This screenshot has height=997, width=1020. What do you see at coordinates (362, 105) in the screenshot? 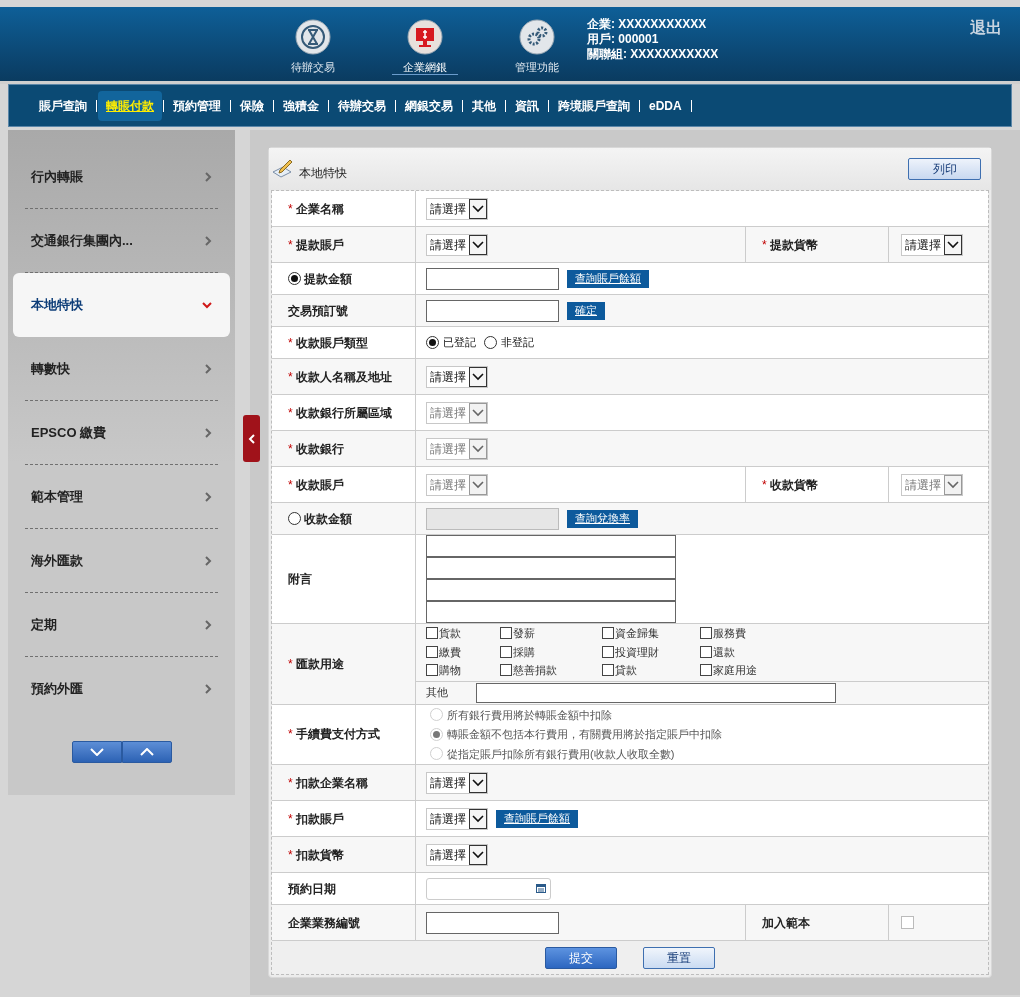
I see `nav-tab: 待辦交易` at bounding box center [362, 105].